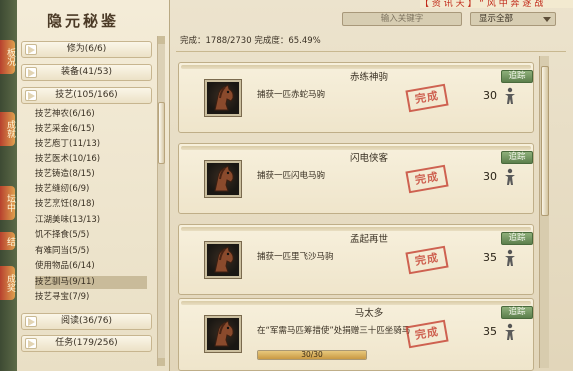  Describe the element at coordinates (91, 204) in the screenshot. I see `sidebar-sub-item: 技艺烹饪(8/18)` at that location.